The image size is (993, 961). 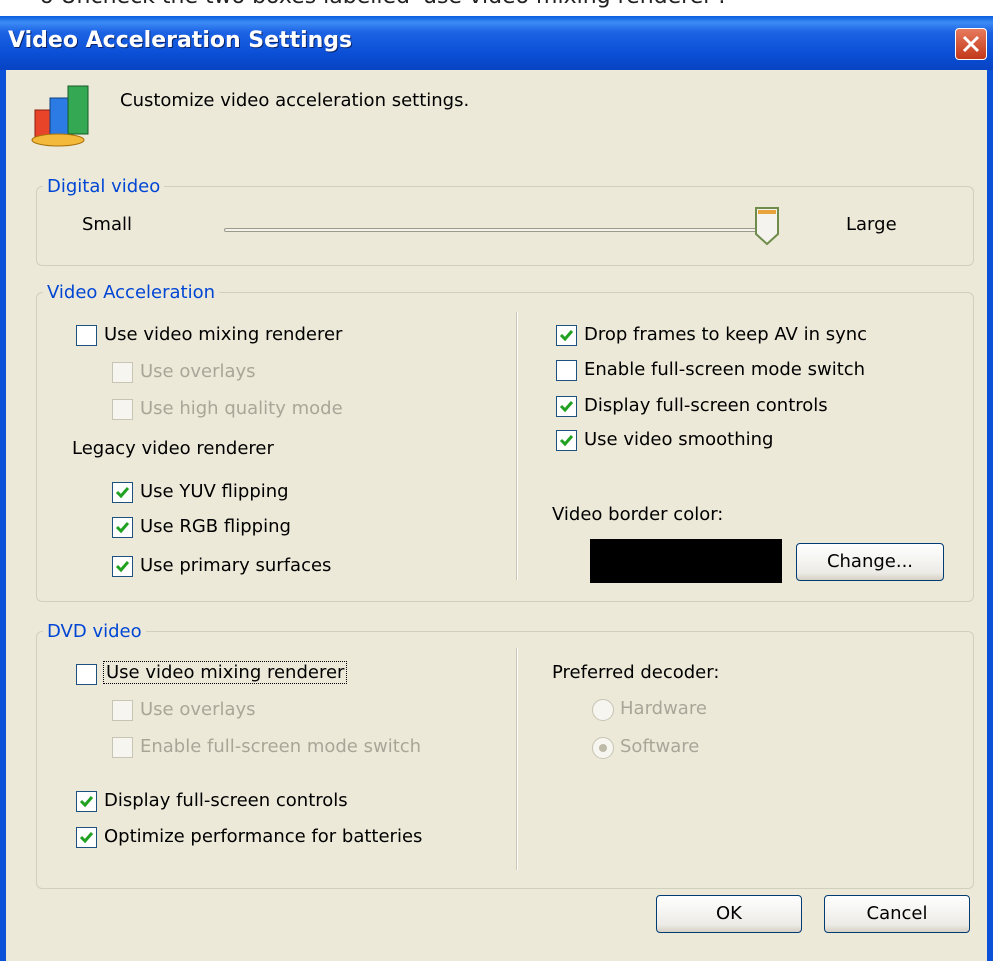 What do you see at coordinates (198, 709) in the screenshot?
I see `dvd-use-overlays-label: Use overlays` at bounding box center [198, 709].